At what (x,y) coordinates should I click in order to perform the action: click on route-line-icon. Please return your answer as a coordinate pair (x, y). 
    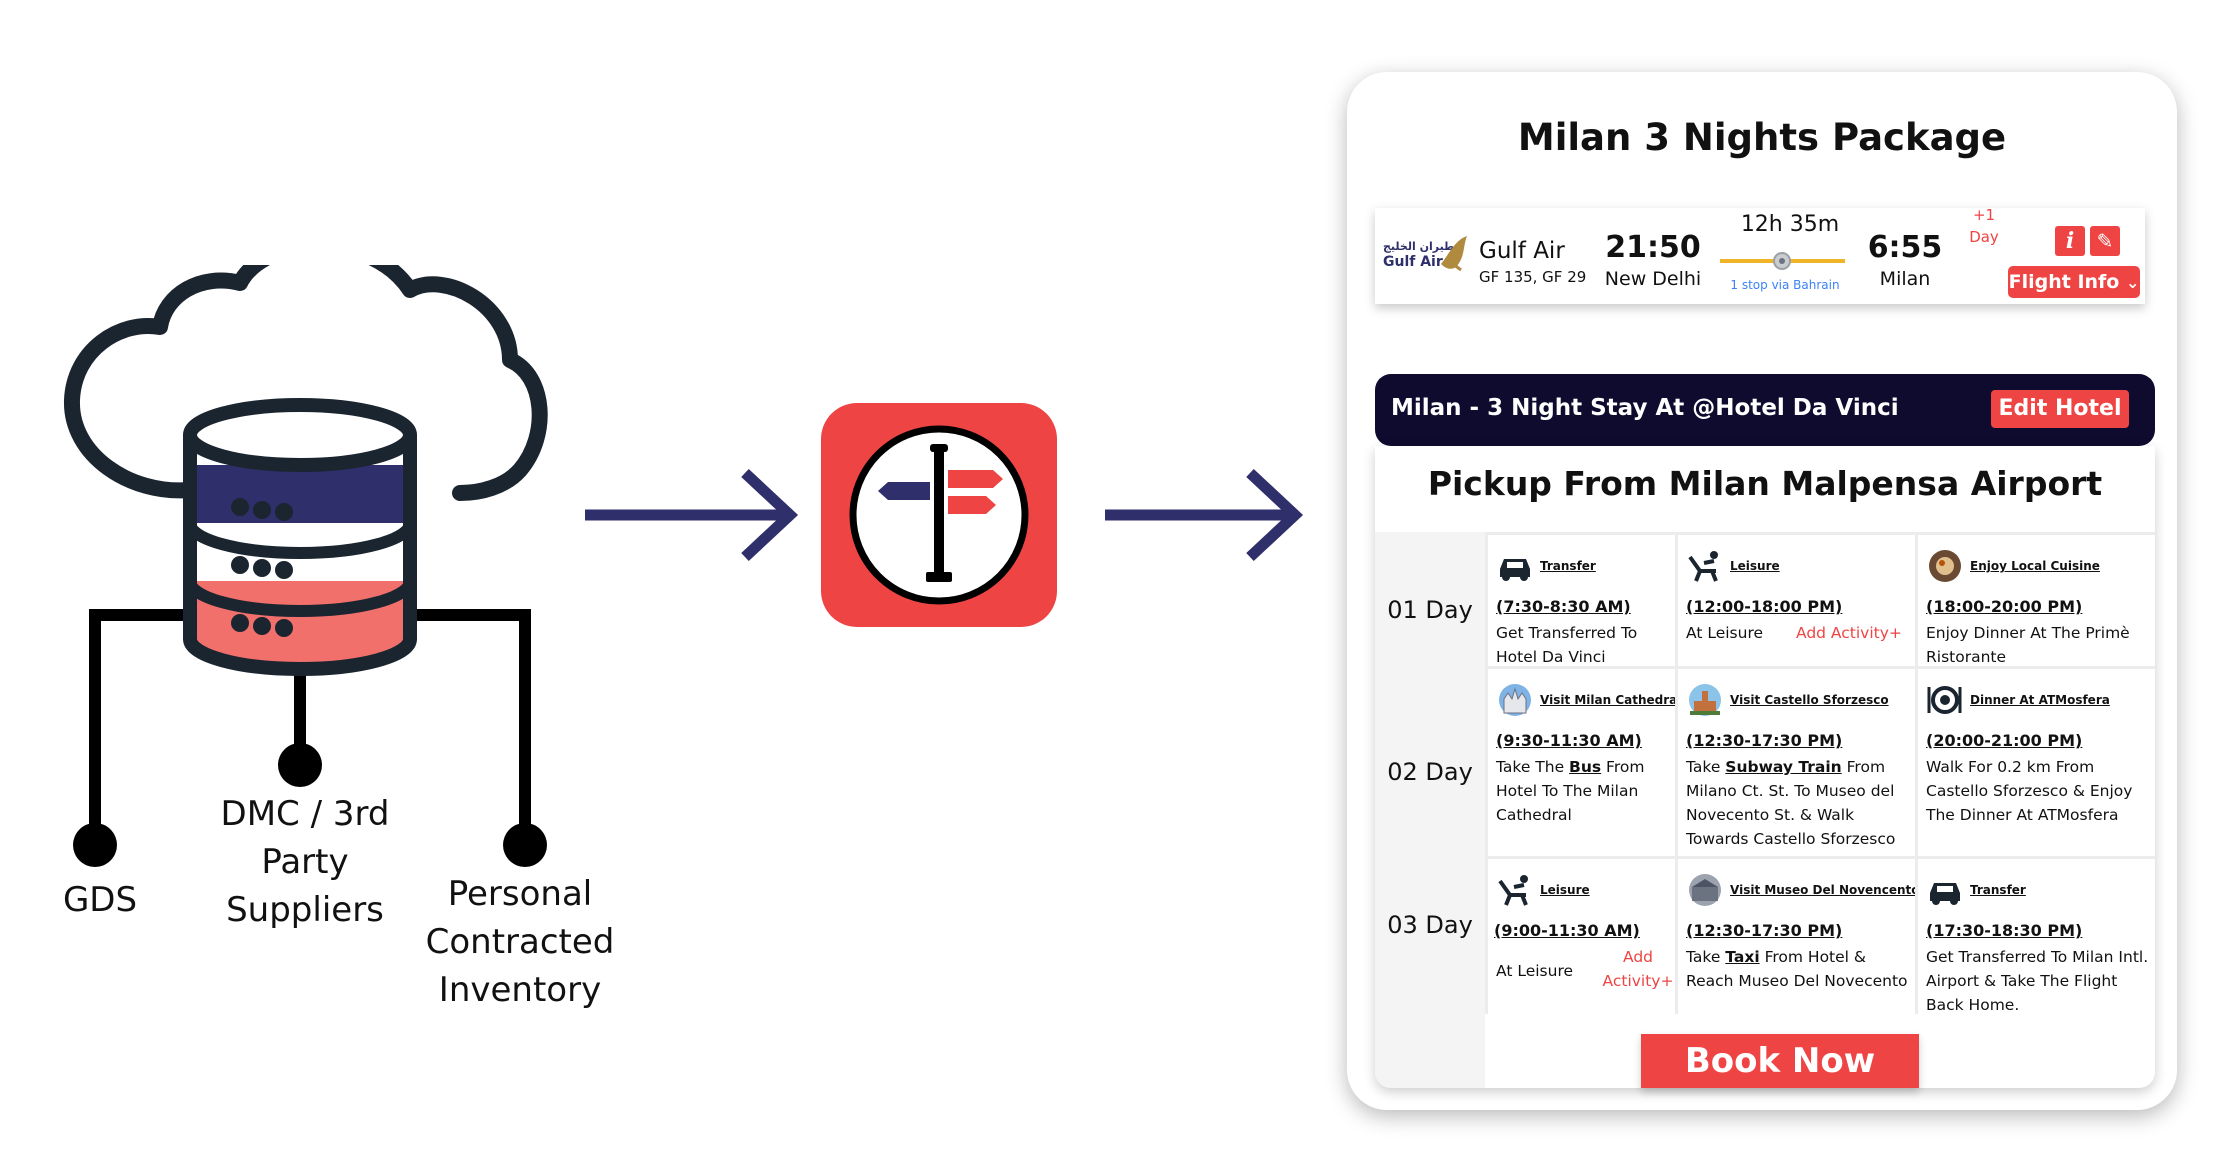
    Looking at the image, I should click on (1782, 261).